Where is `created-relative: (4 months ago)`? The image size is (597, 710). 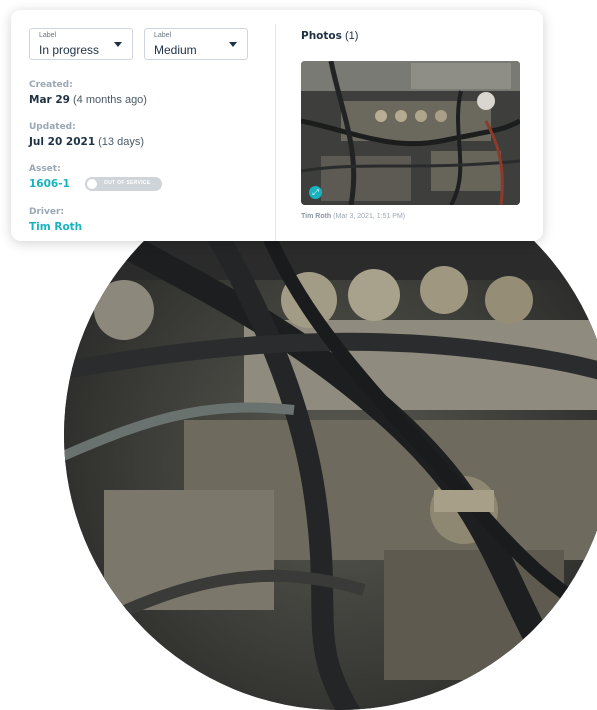 created-relative: (4 months ago) is located at coordinates (109, 100).